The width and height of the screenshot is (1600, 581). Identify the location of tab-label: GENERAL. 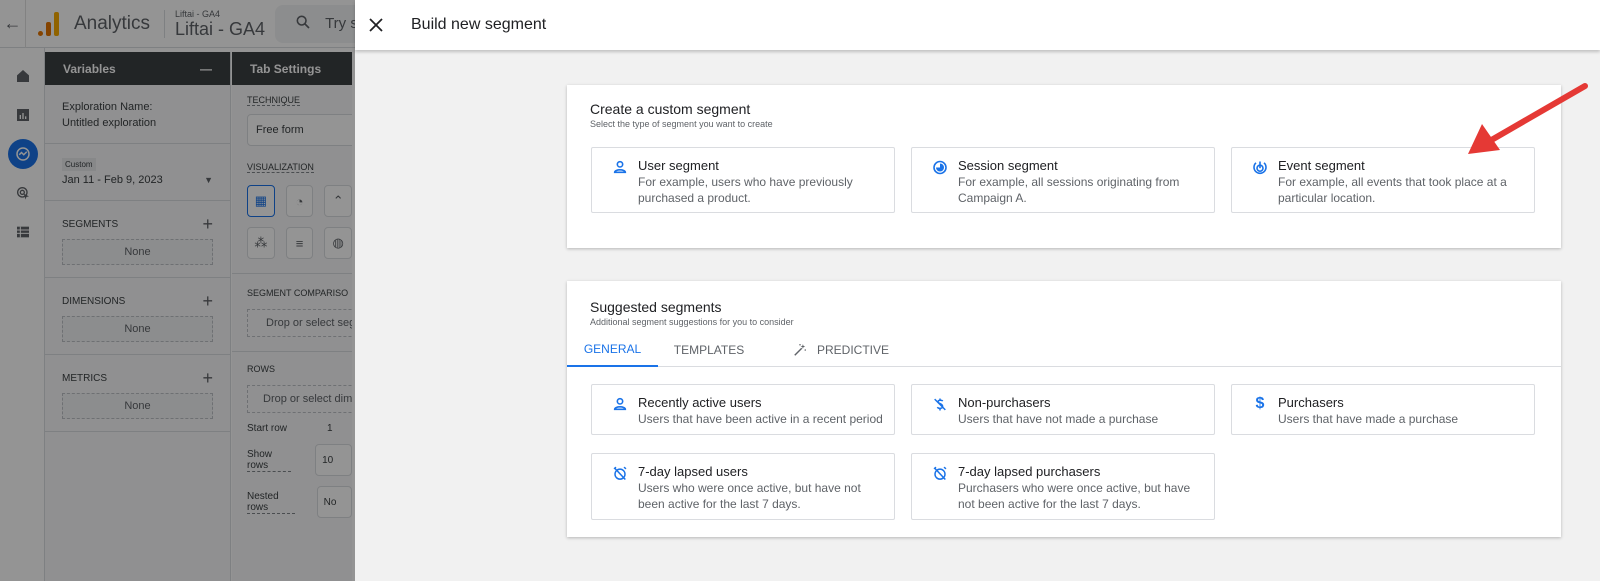
(612, 349).